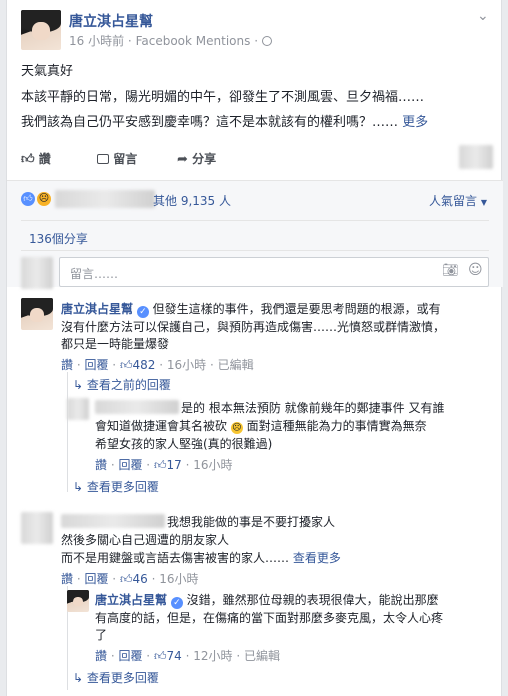  I want to click on speech-bubble-icon, so click(103, 159).